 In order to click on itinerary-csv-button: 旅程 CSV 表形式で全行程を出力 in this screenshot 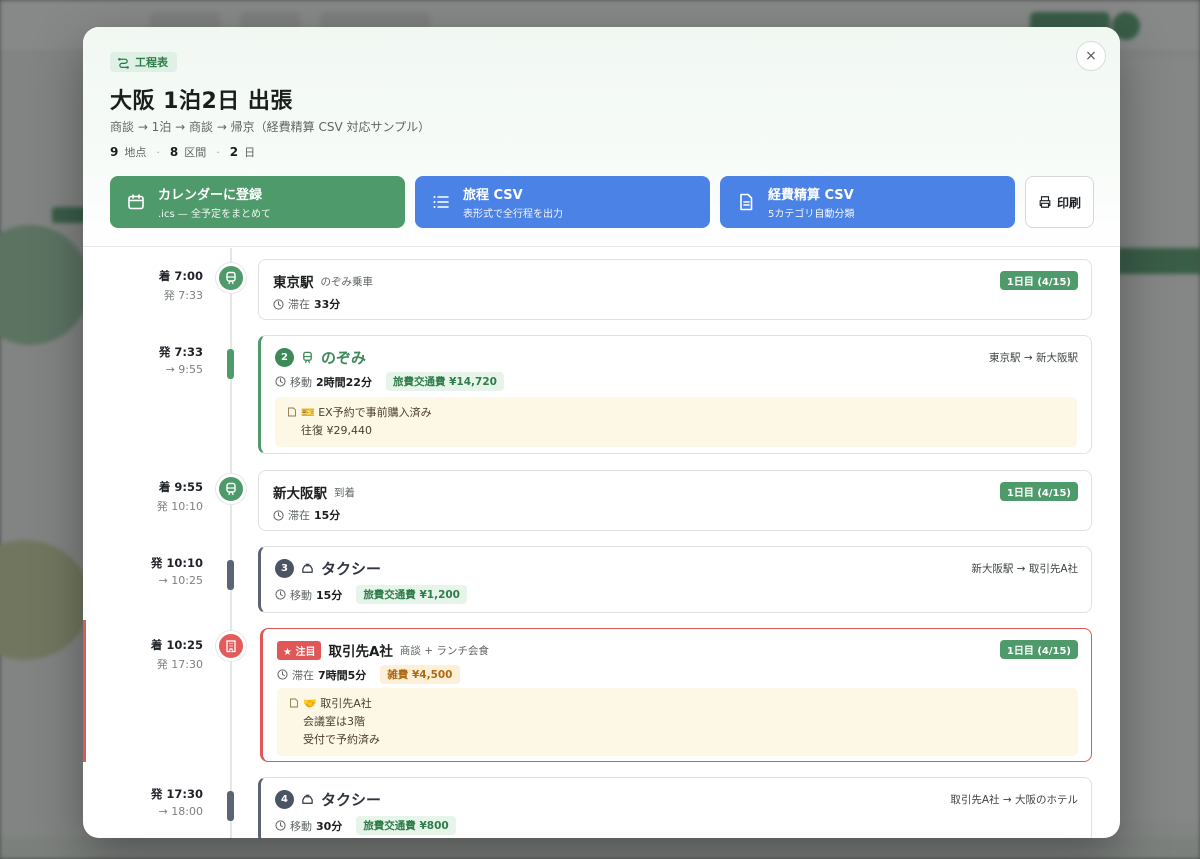, I will do `click(562, 202)`.